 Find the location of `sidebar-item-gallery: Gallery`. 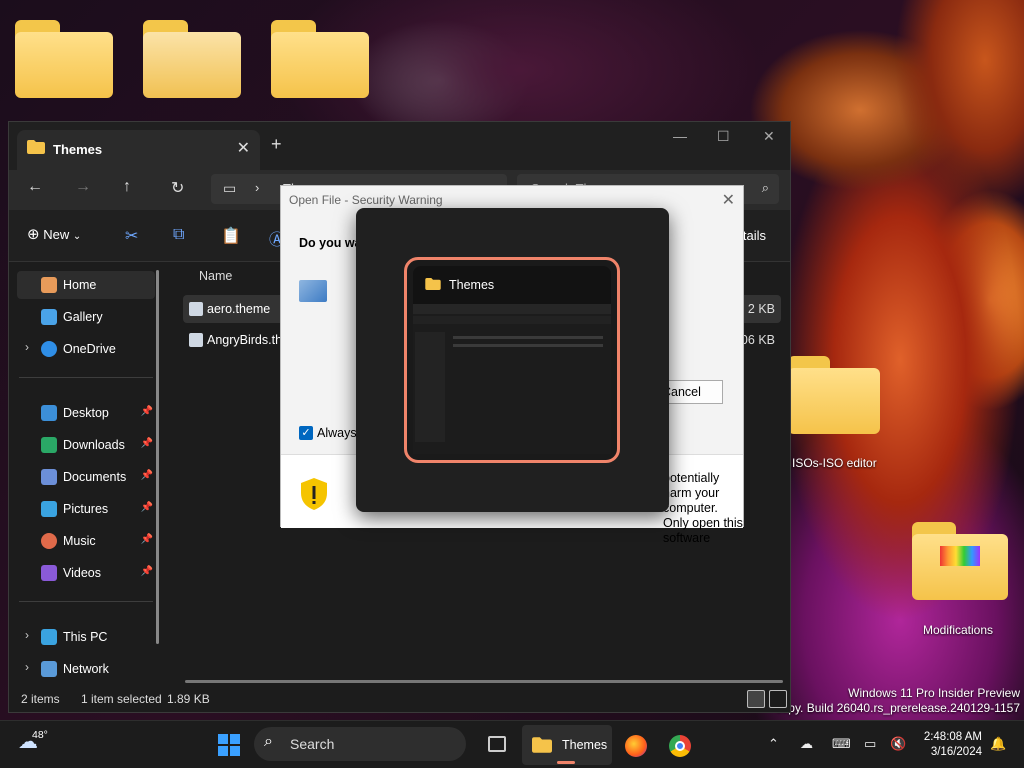

sidebar-item-gallery: Gallery is located at coordinates (86, 317).